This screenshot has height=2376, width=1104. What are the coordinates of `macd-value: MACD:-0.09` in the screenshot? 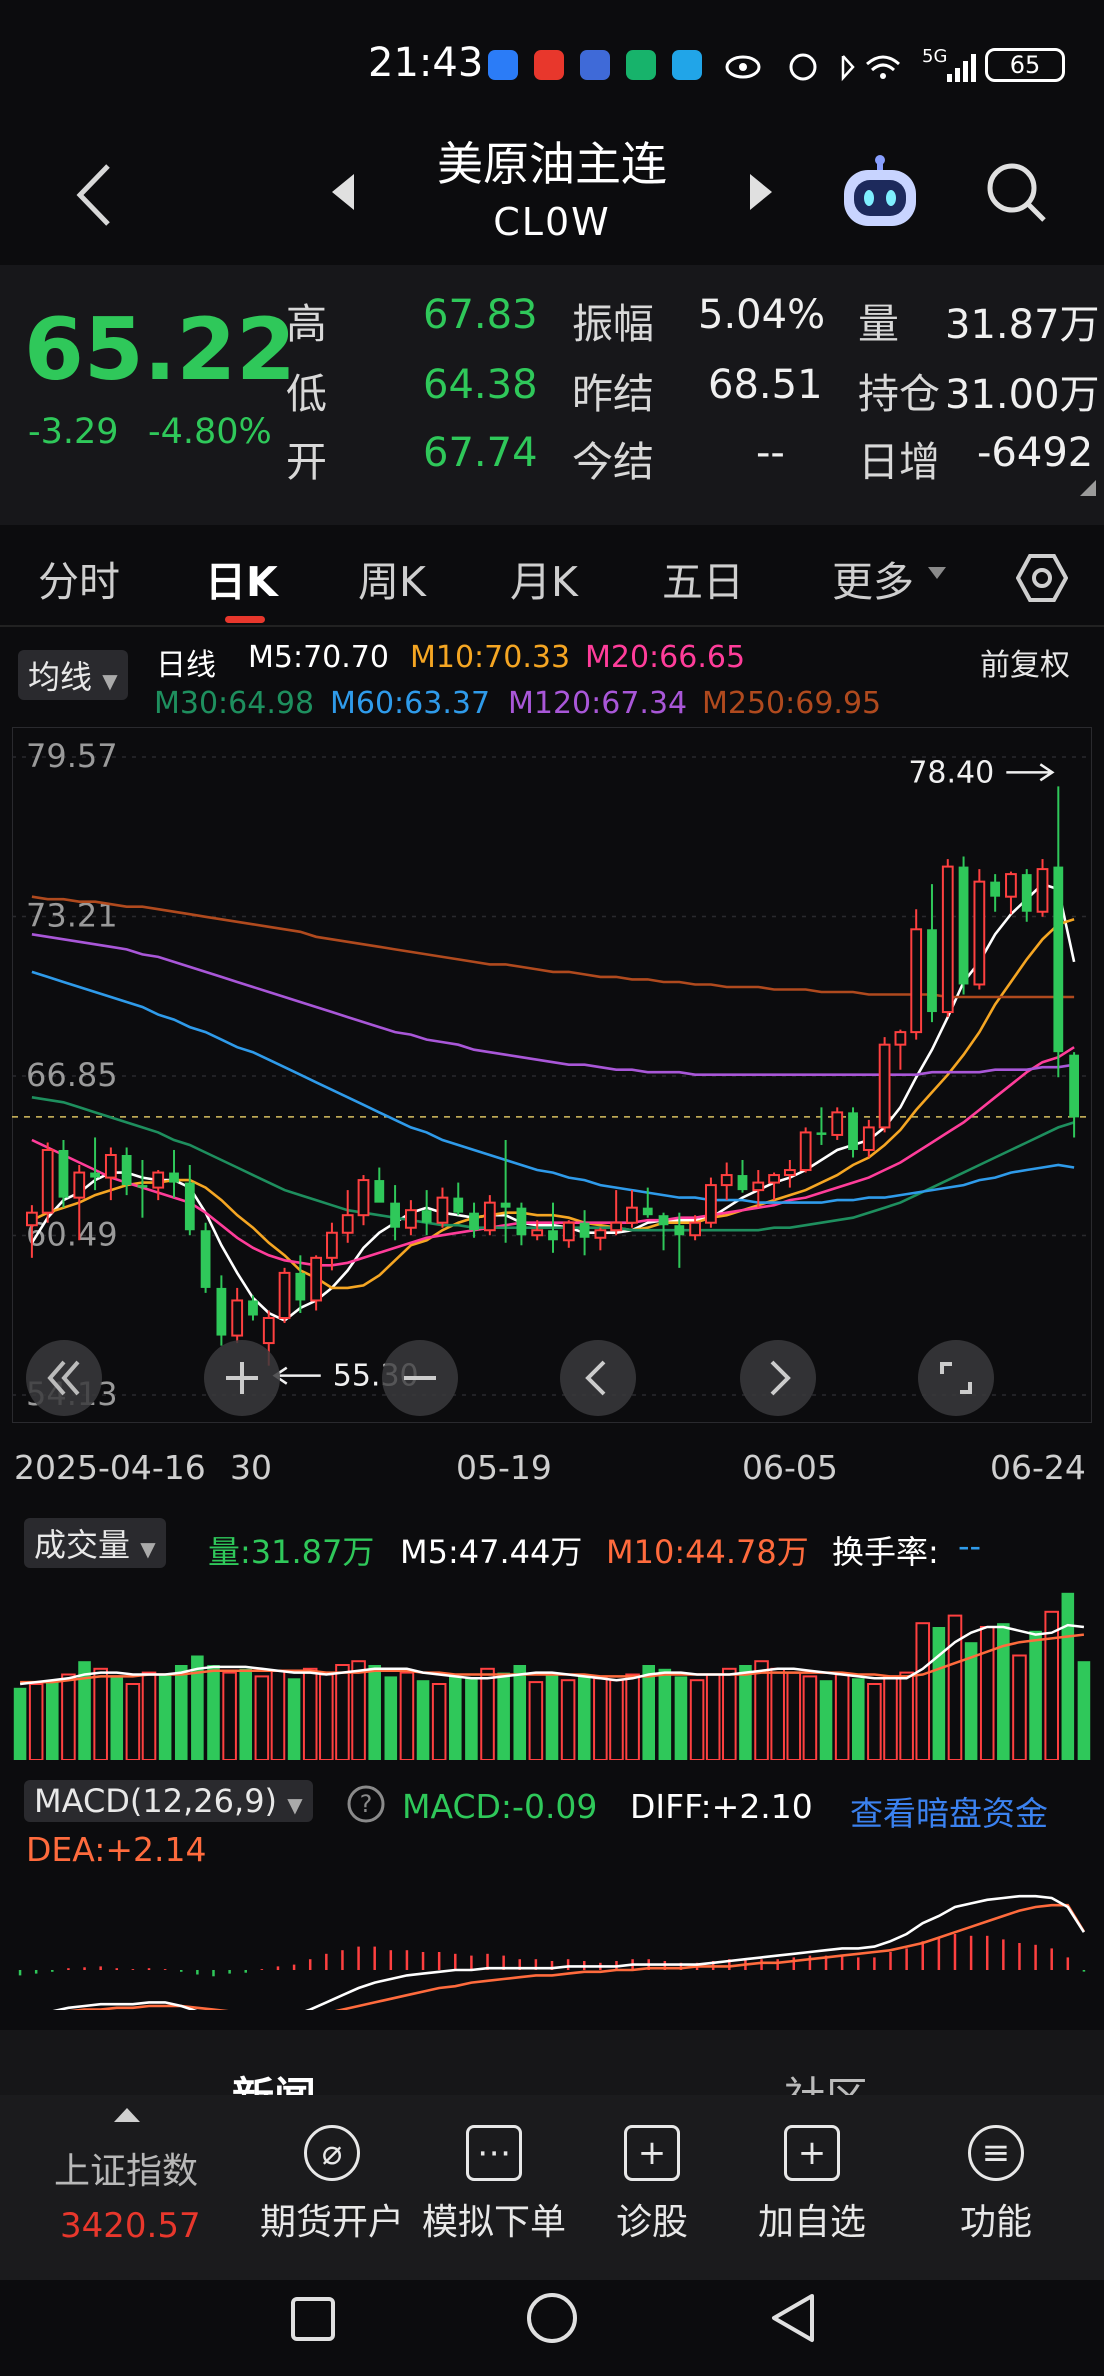 It's located at (500, 1806).